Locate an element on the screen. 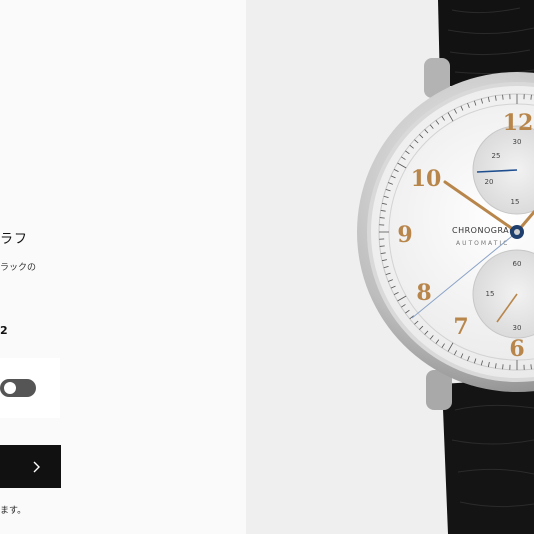 This screenshot has width=534, height=534. product-title: ラフ is located at coordinates (14, 239).